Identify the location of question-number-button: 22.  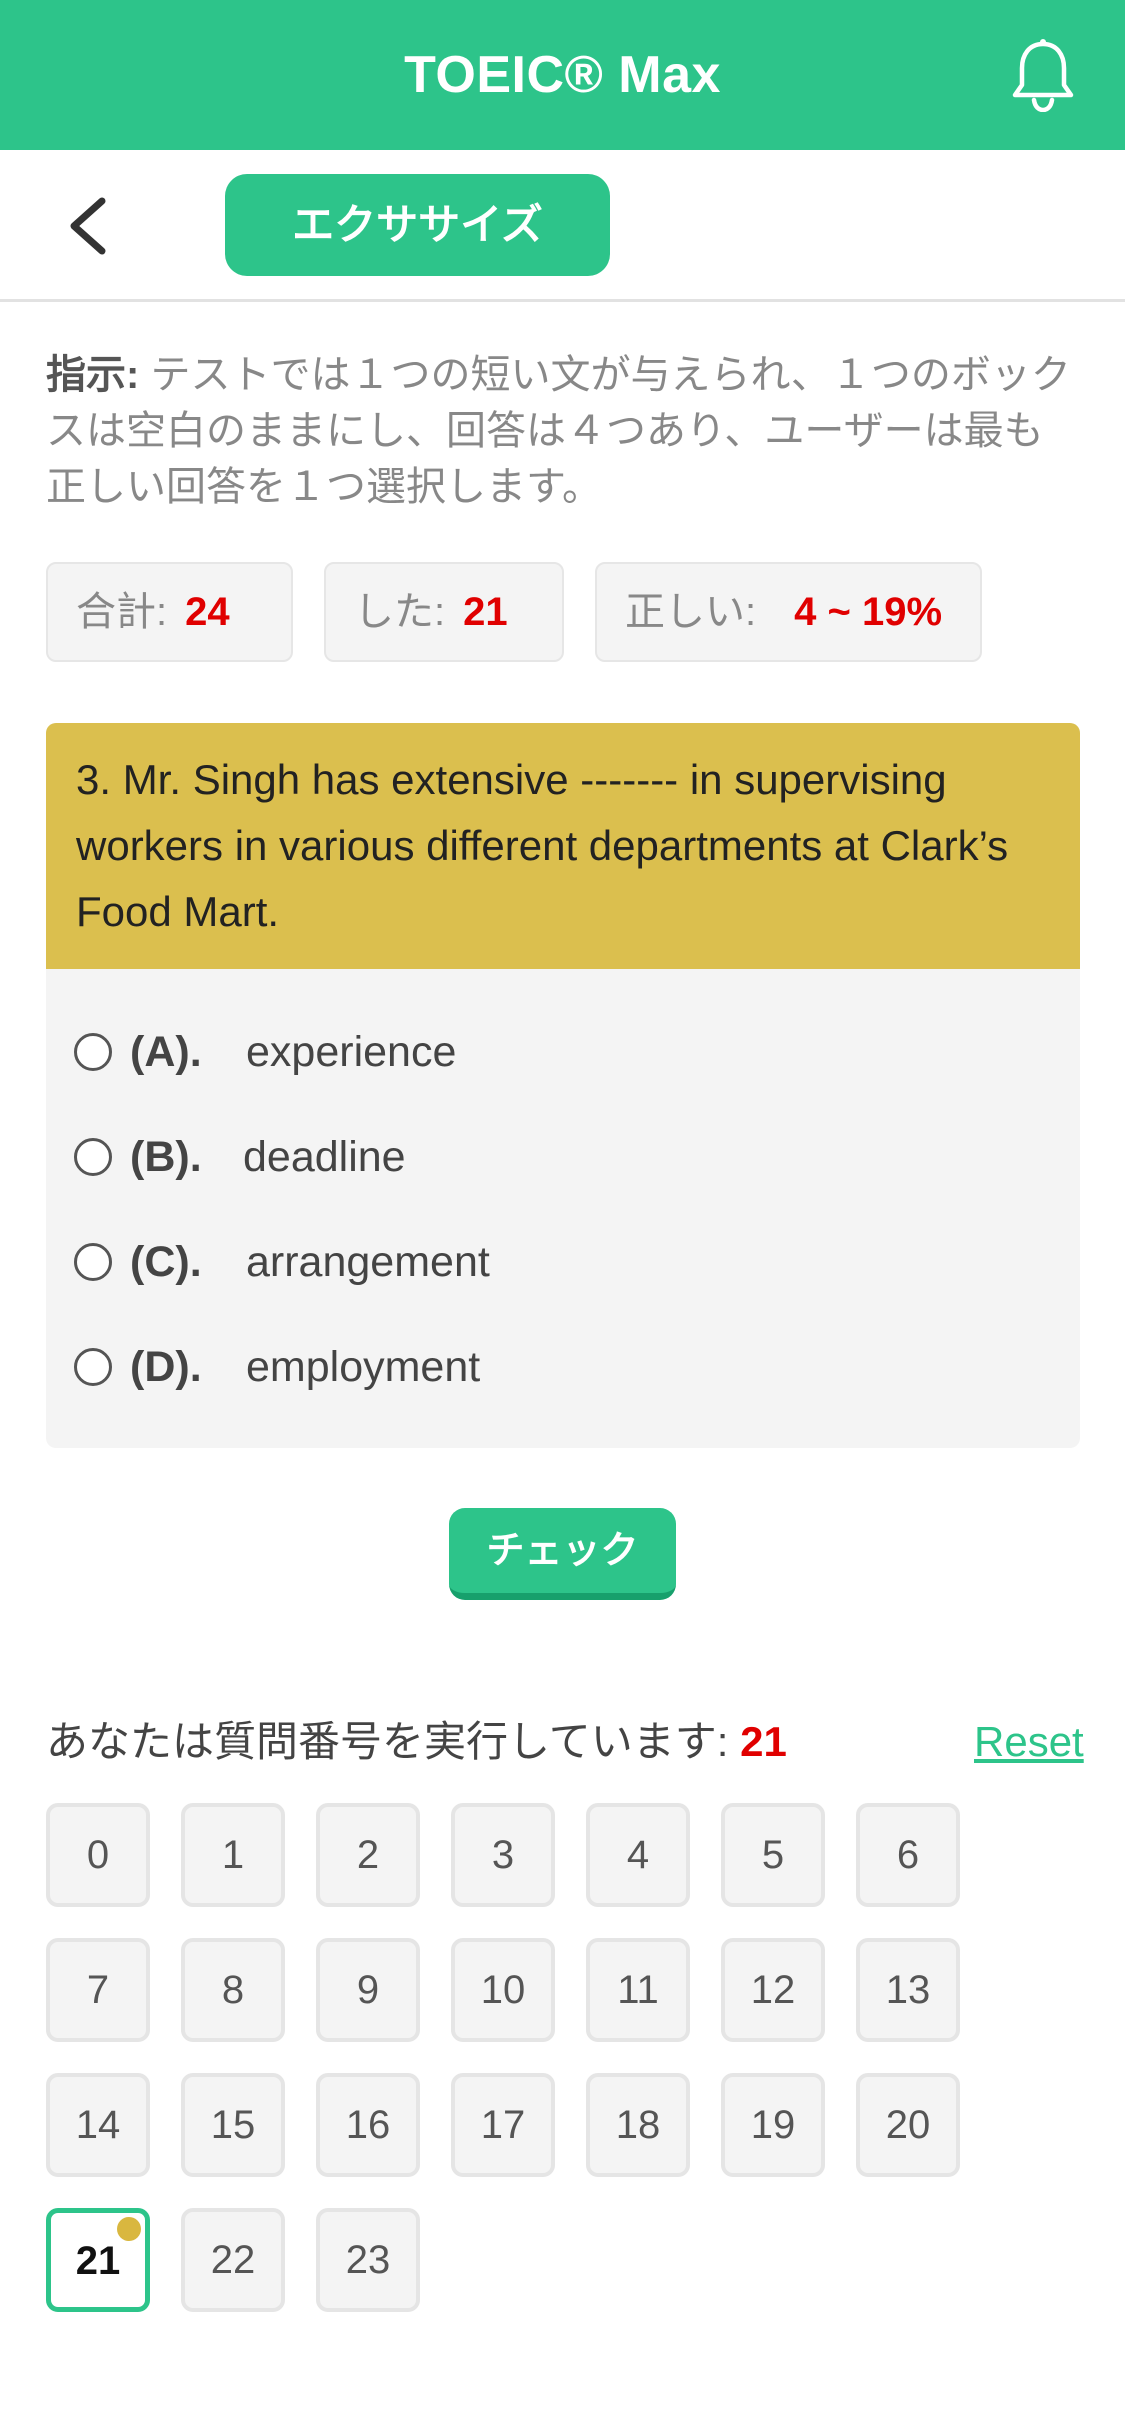
(233, 2260).